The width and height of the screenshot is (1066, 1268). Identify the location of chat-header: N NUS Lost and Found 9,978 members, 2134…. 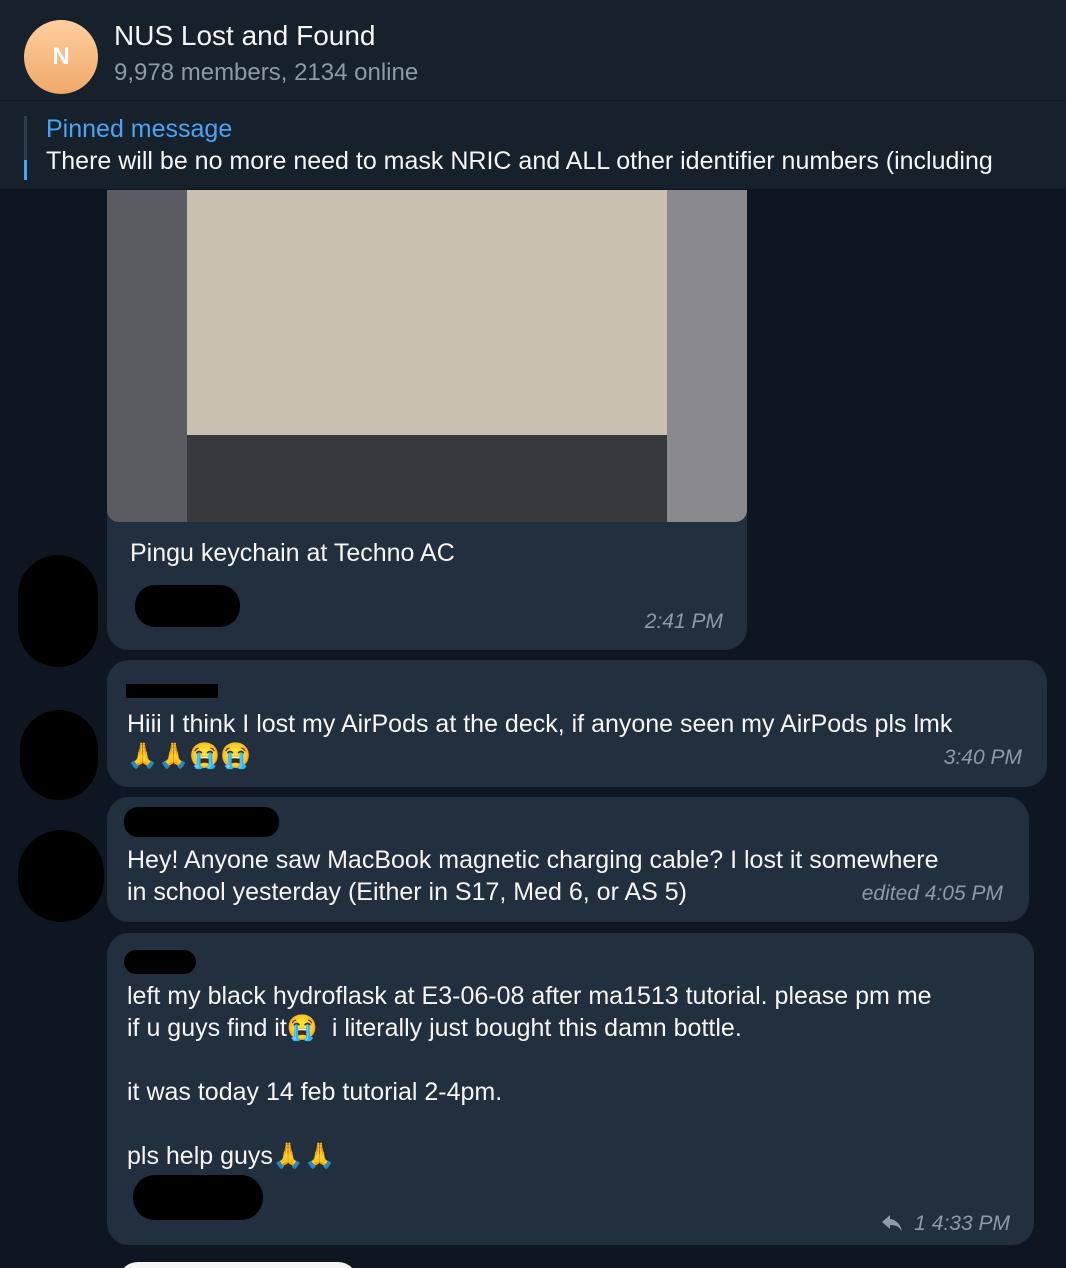
(533, 50).